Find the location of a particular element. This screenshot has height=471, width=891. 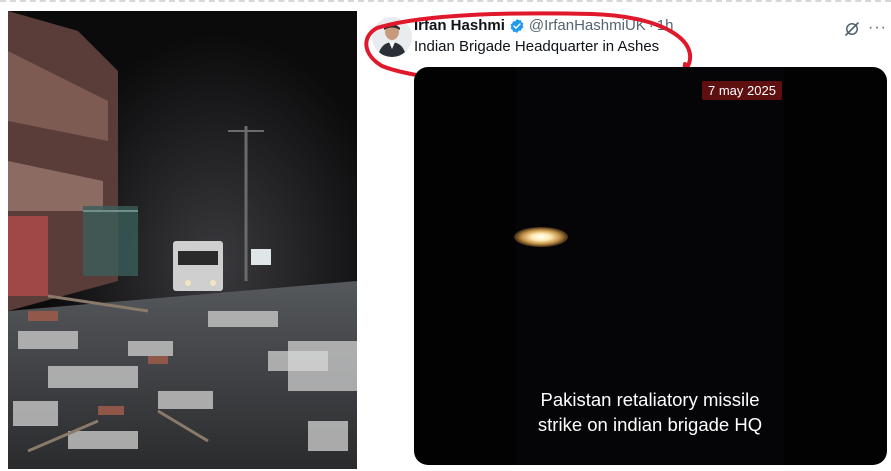

grok-icon is located at coordinates (852, 29).